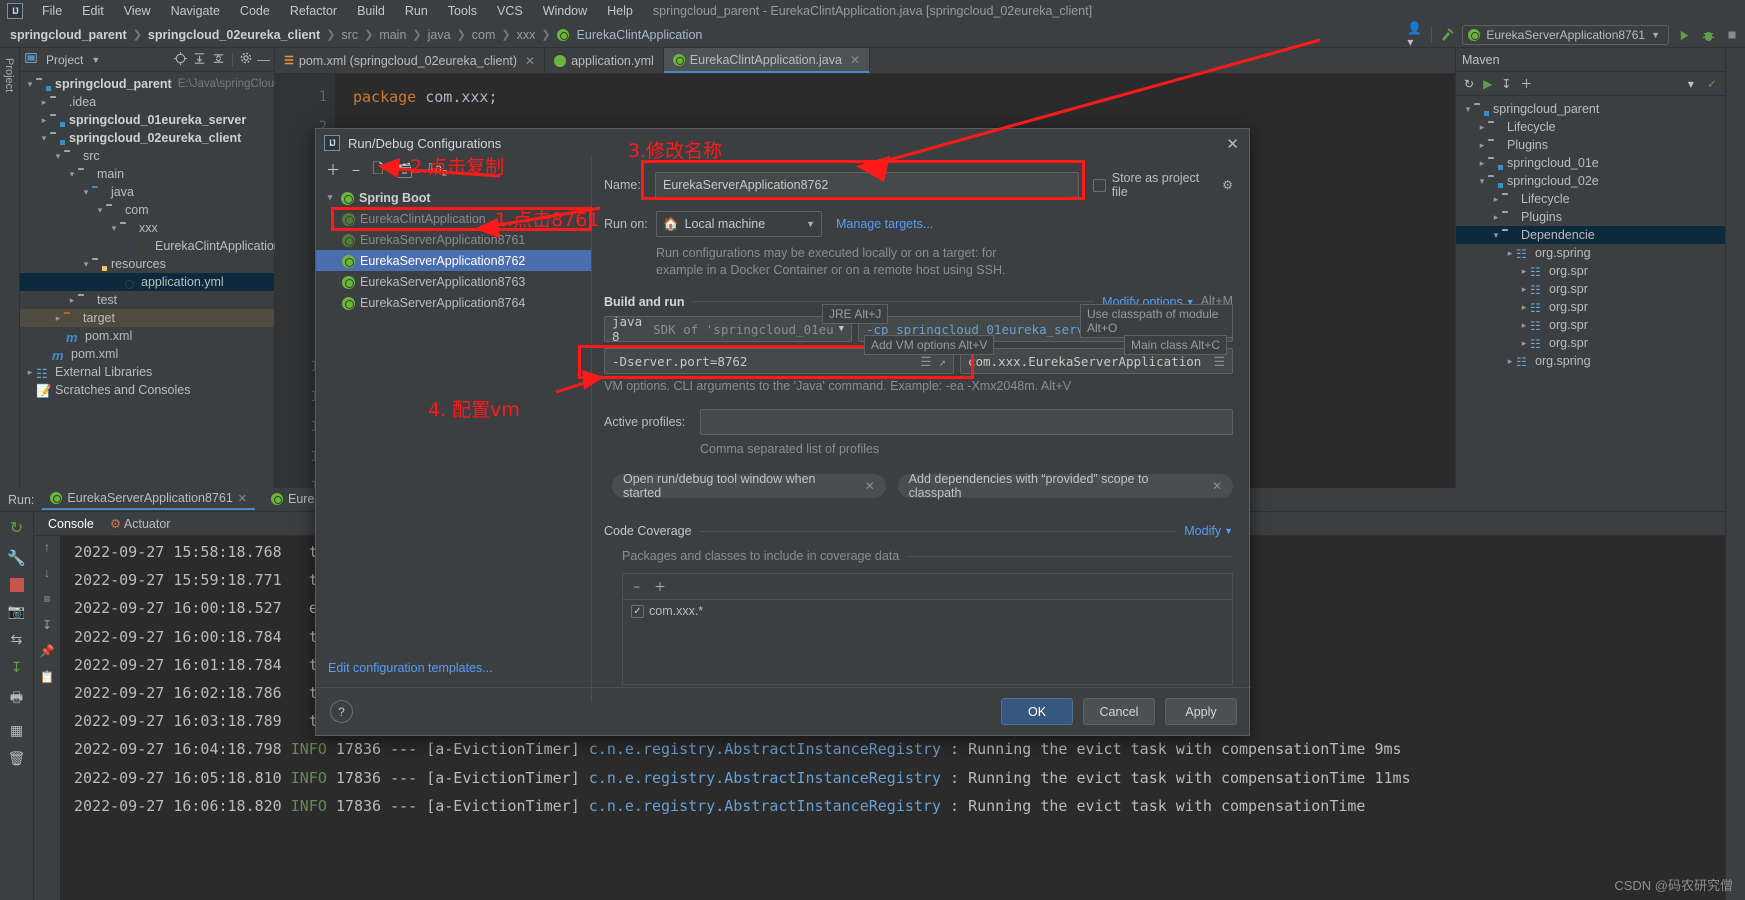  Describe the element at coordinates (147, 264) in the screenshot. I see `tree-node-resources: ▾ resources` at that location.